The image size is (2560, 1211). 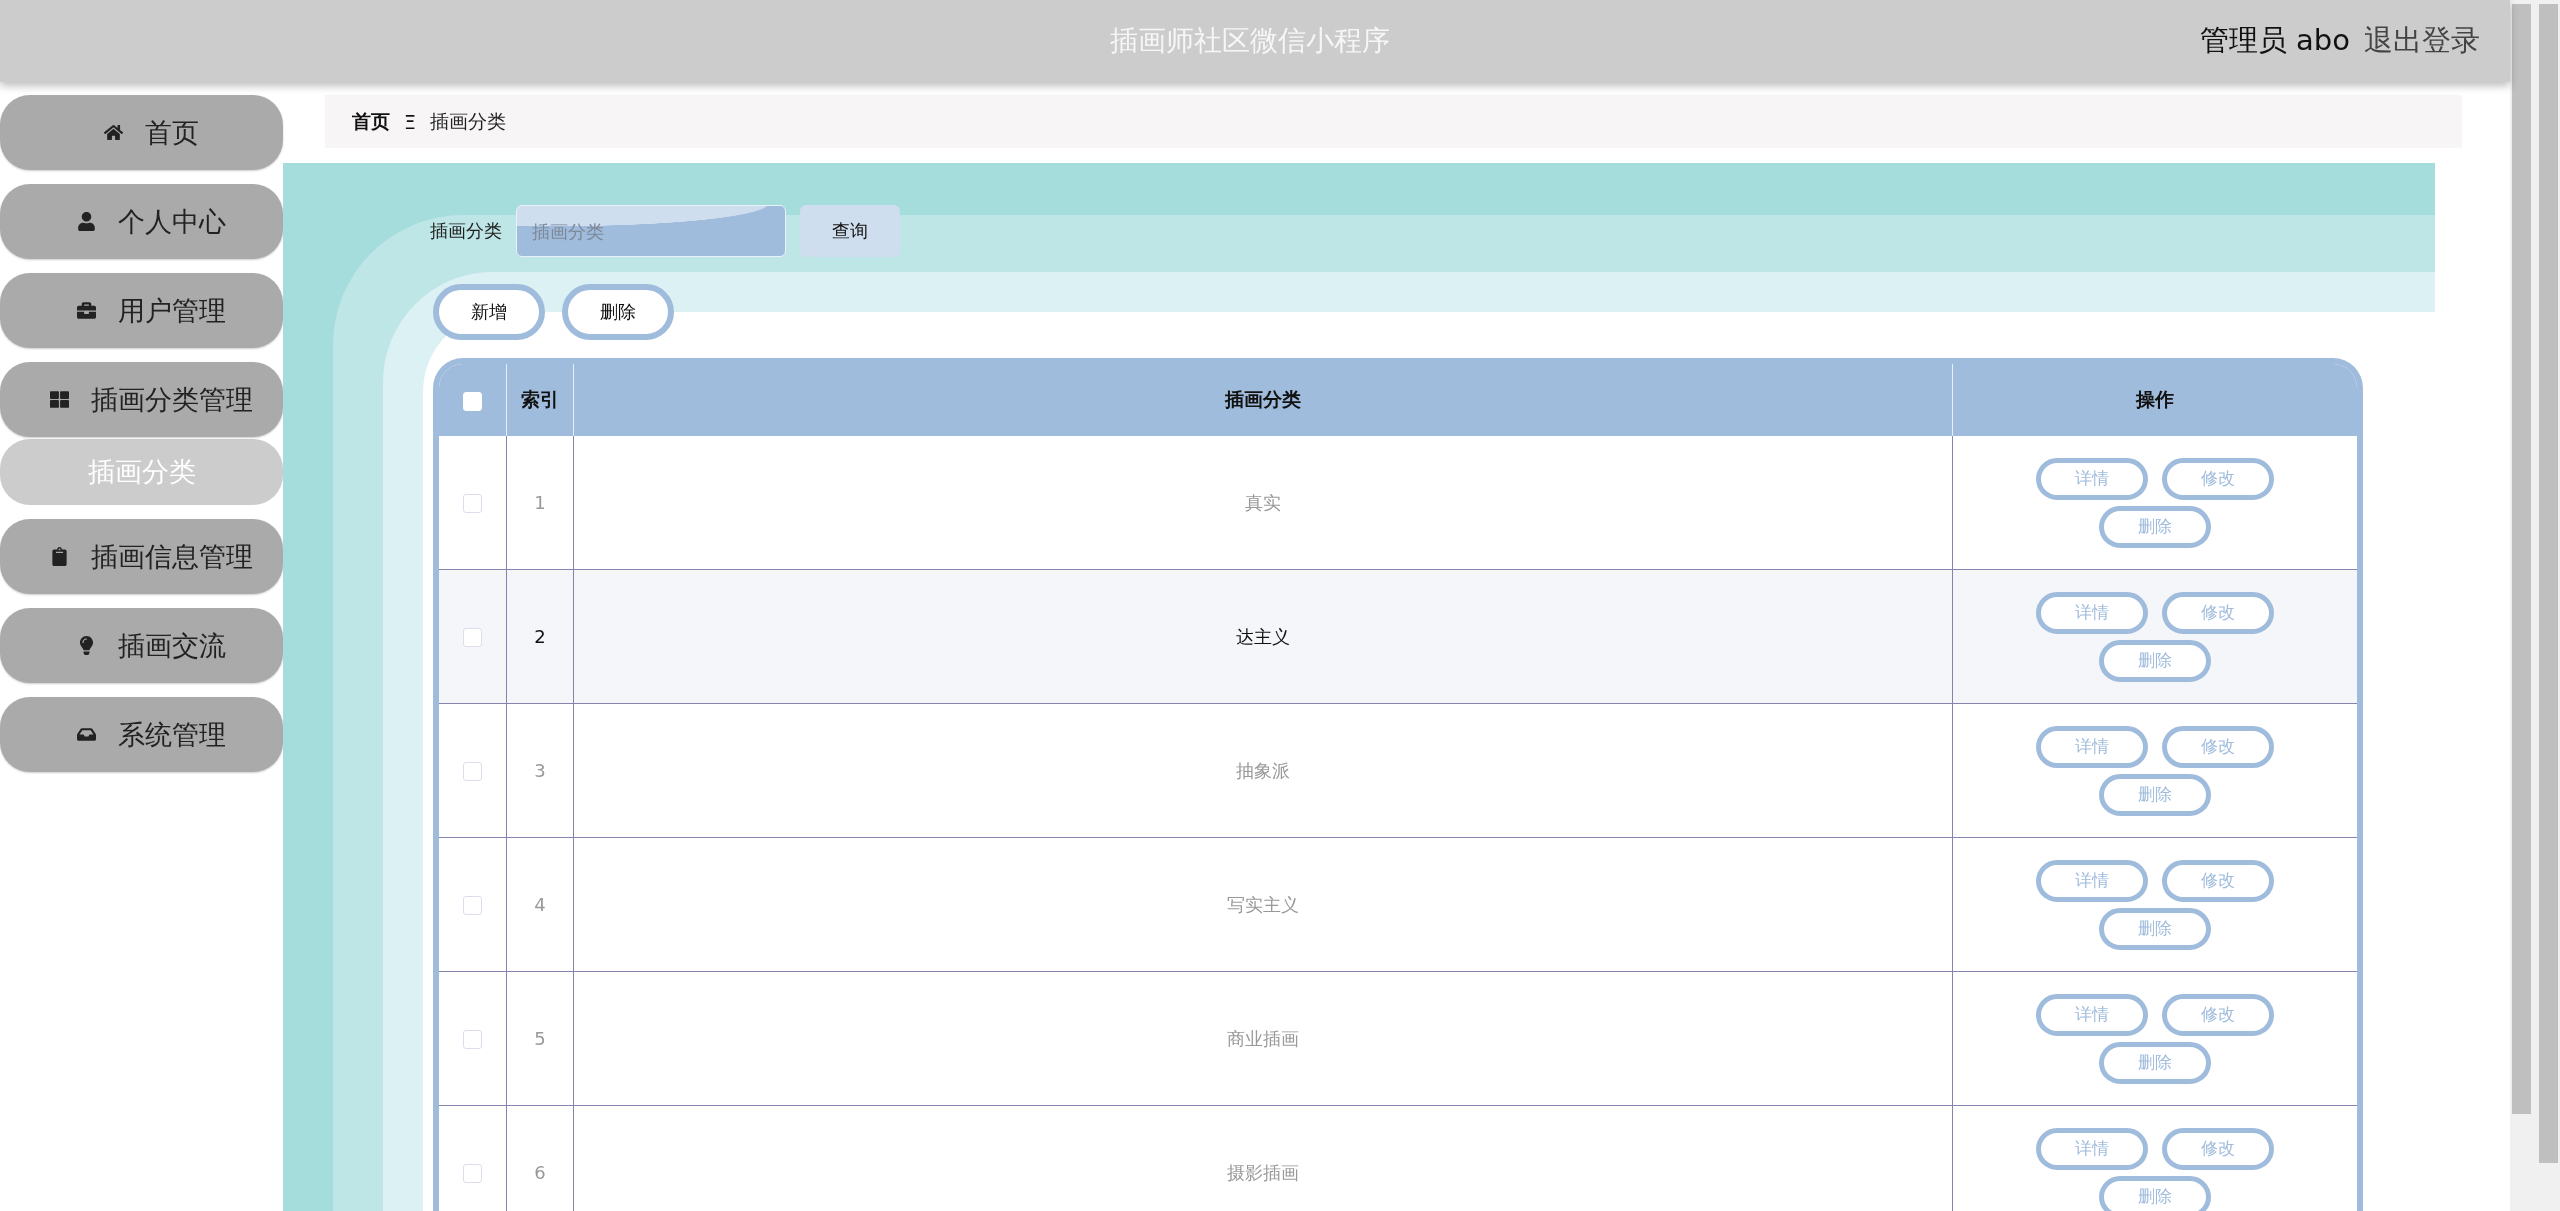 What do you see at coordinates (172, 310) in the screenshot?
I see `sidebar-label: 用户管理` at bounding box center [172, 310].